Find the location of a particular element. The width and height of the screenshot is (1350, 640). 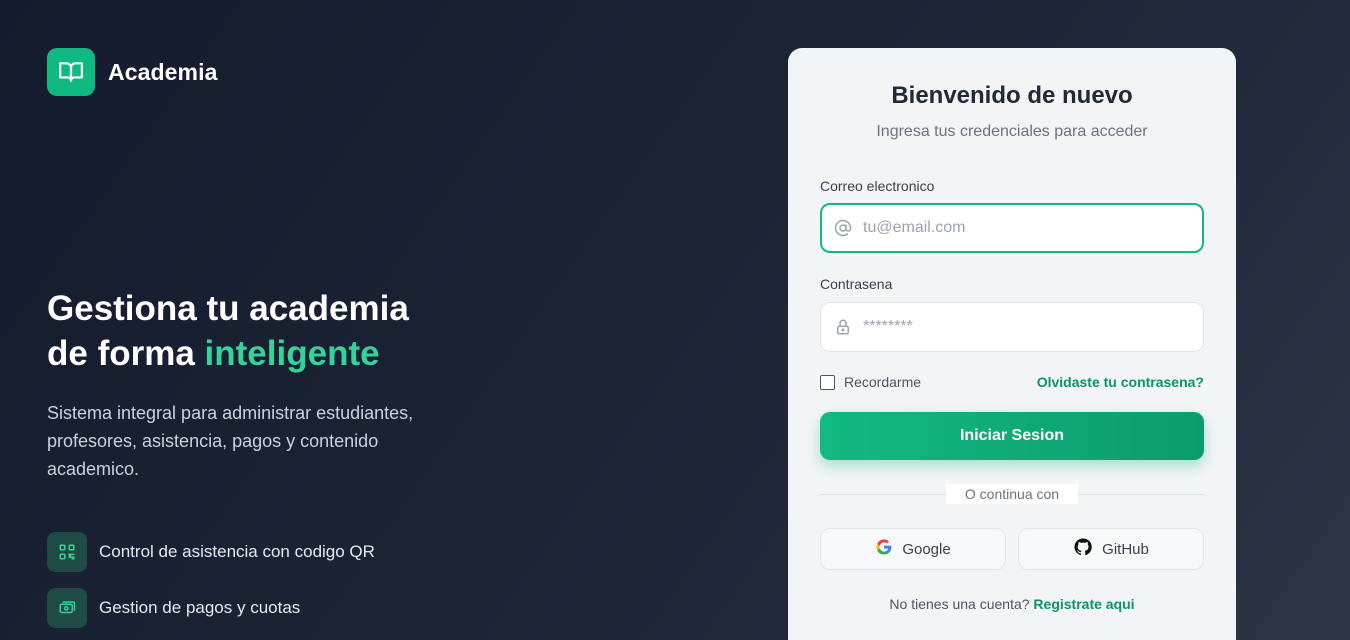

forgot-password-link: Olvidaste tu contrasena? is located at coordinates (1120, 382).